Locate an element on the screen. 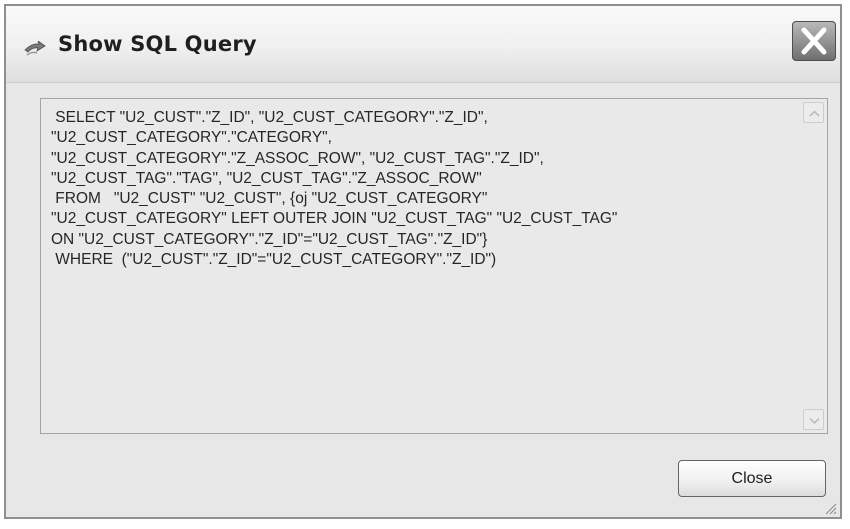 Image resolution: width=850 pixels, height=529 pixels. close-x-icon is located at coordinates (814, 41).